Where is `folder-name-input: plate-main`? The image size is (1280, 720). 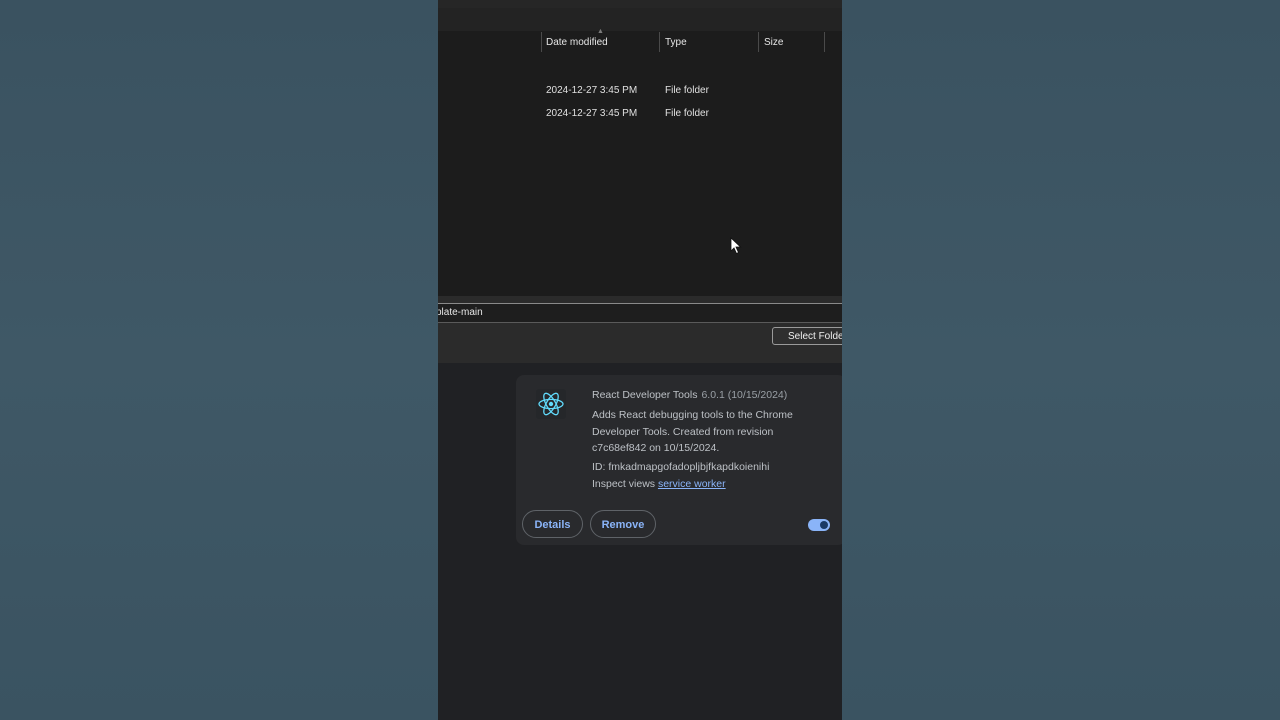 folder-name-input: plate-main is located at coordinates (640, 313).